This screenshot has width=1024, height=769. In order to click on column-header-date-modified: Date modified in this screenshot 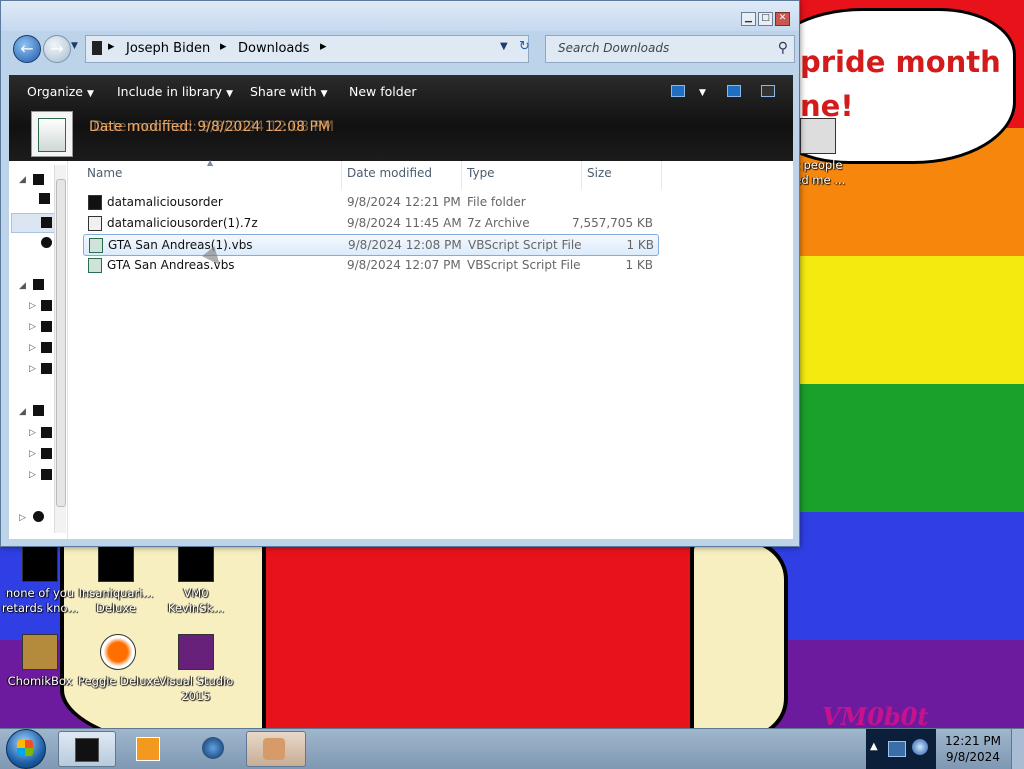, I will do `click(389, 173)`.